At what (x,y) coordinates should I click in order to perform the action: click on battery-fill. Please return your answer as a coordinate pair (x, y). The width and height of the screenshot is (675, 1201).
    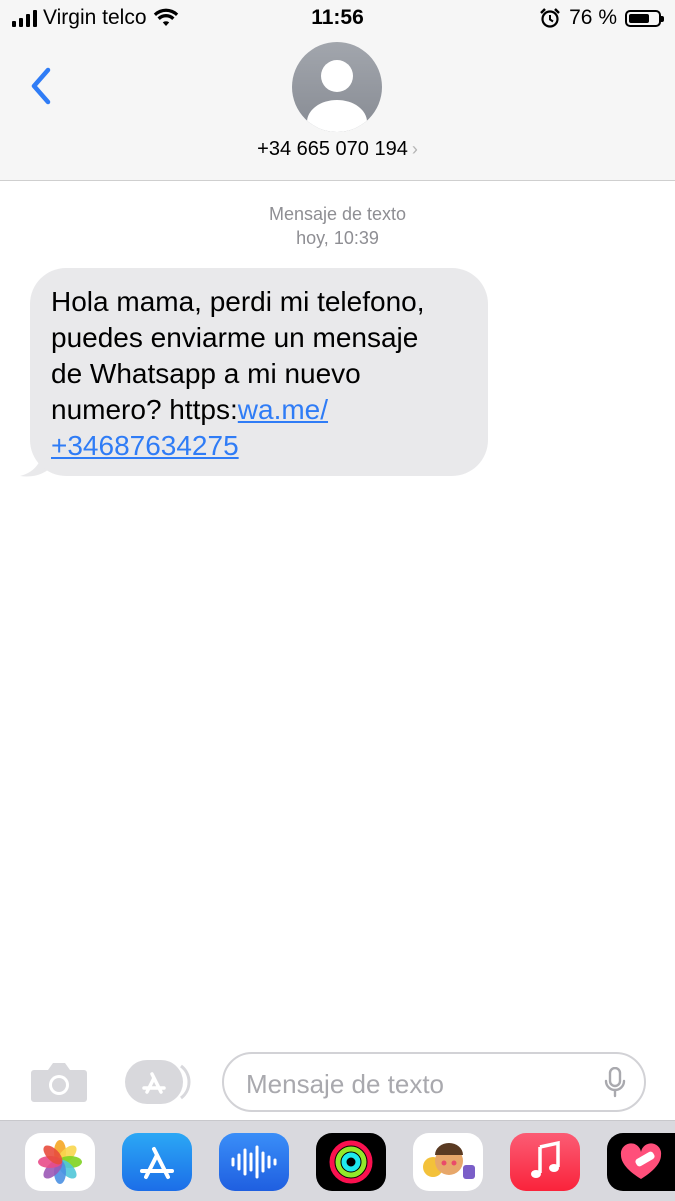
    Looking at the image, I should click on (639, 18).